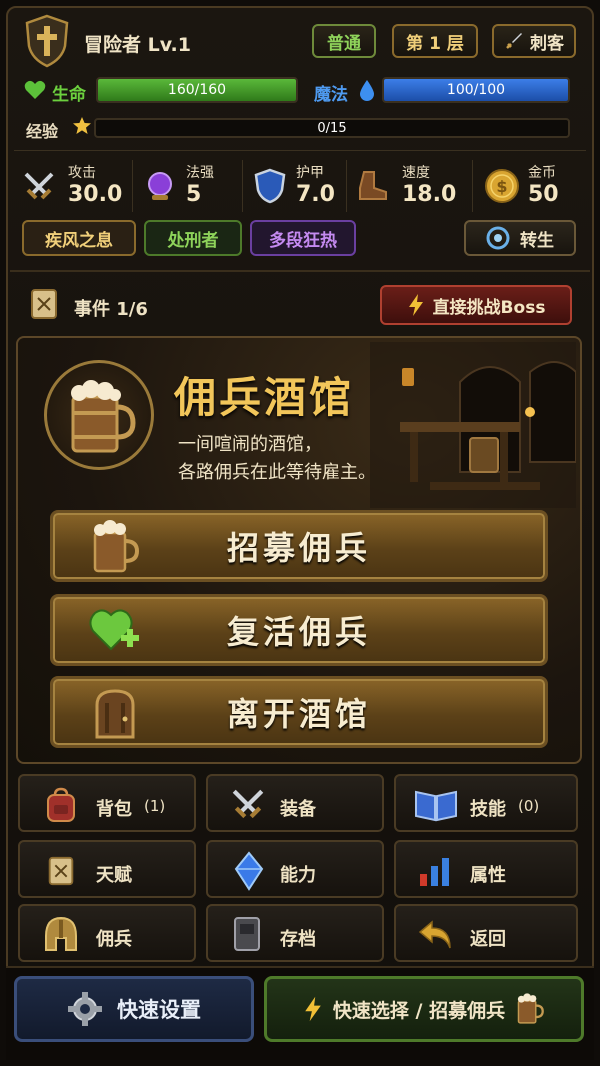 The image size is (600, 1066). Describe the element at coordinates (137, 45) in the screenshot. I see `player-title: 冒险者 Lv.1` at that location.